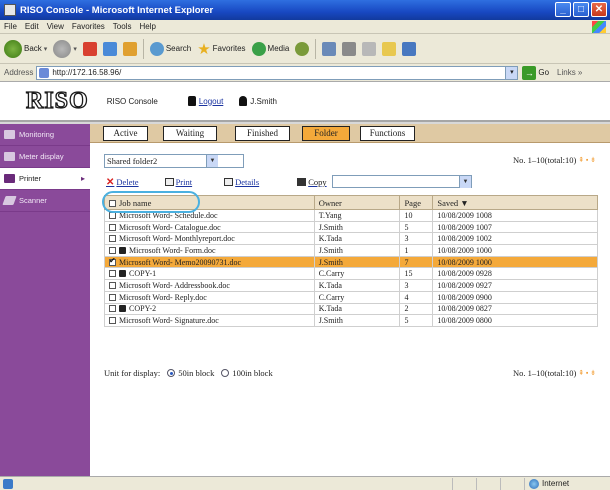  What do you see at coordinates (326, 133) in the screenshot?
I see `tab-folder: Folder` at bounding box center [326, 133].